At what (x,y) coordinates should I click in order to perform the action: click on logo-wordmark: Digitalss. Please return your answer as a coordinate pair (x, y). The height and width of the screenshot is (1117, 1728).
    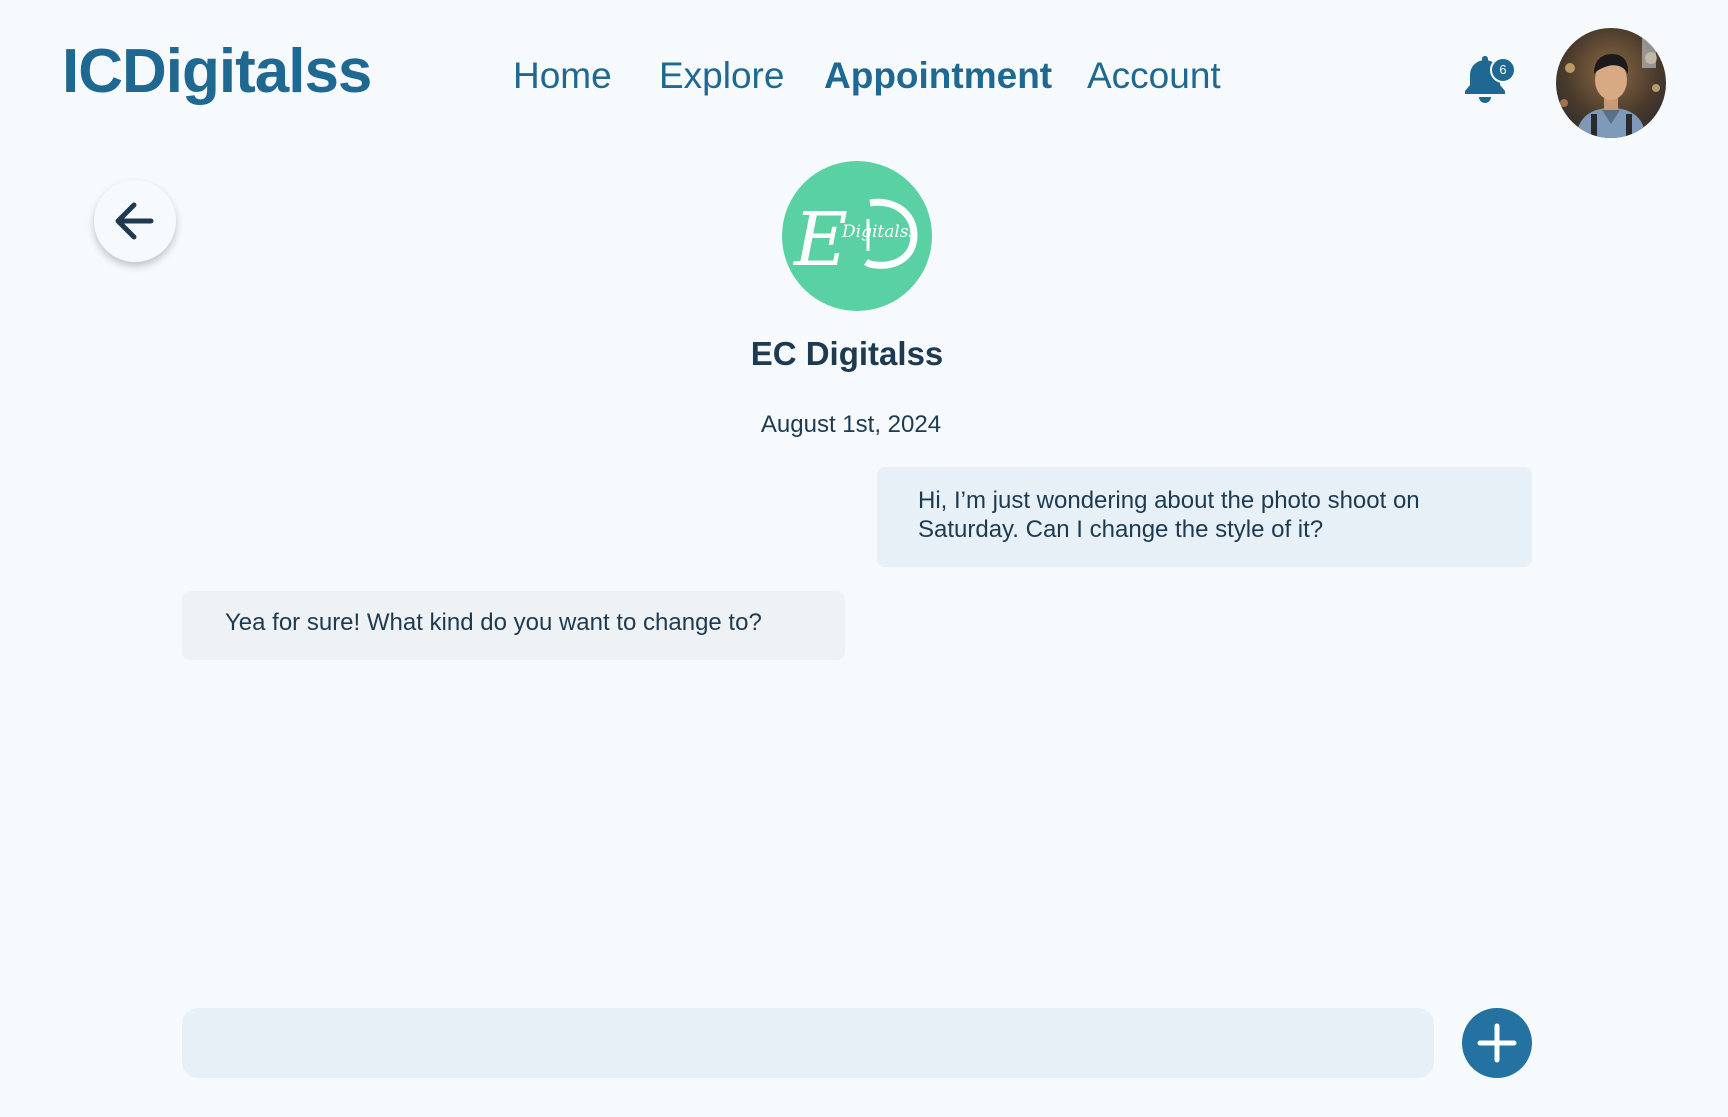
    Looking at the image, I should click on (879, 232).